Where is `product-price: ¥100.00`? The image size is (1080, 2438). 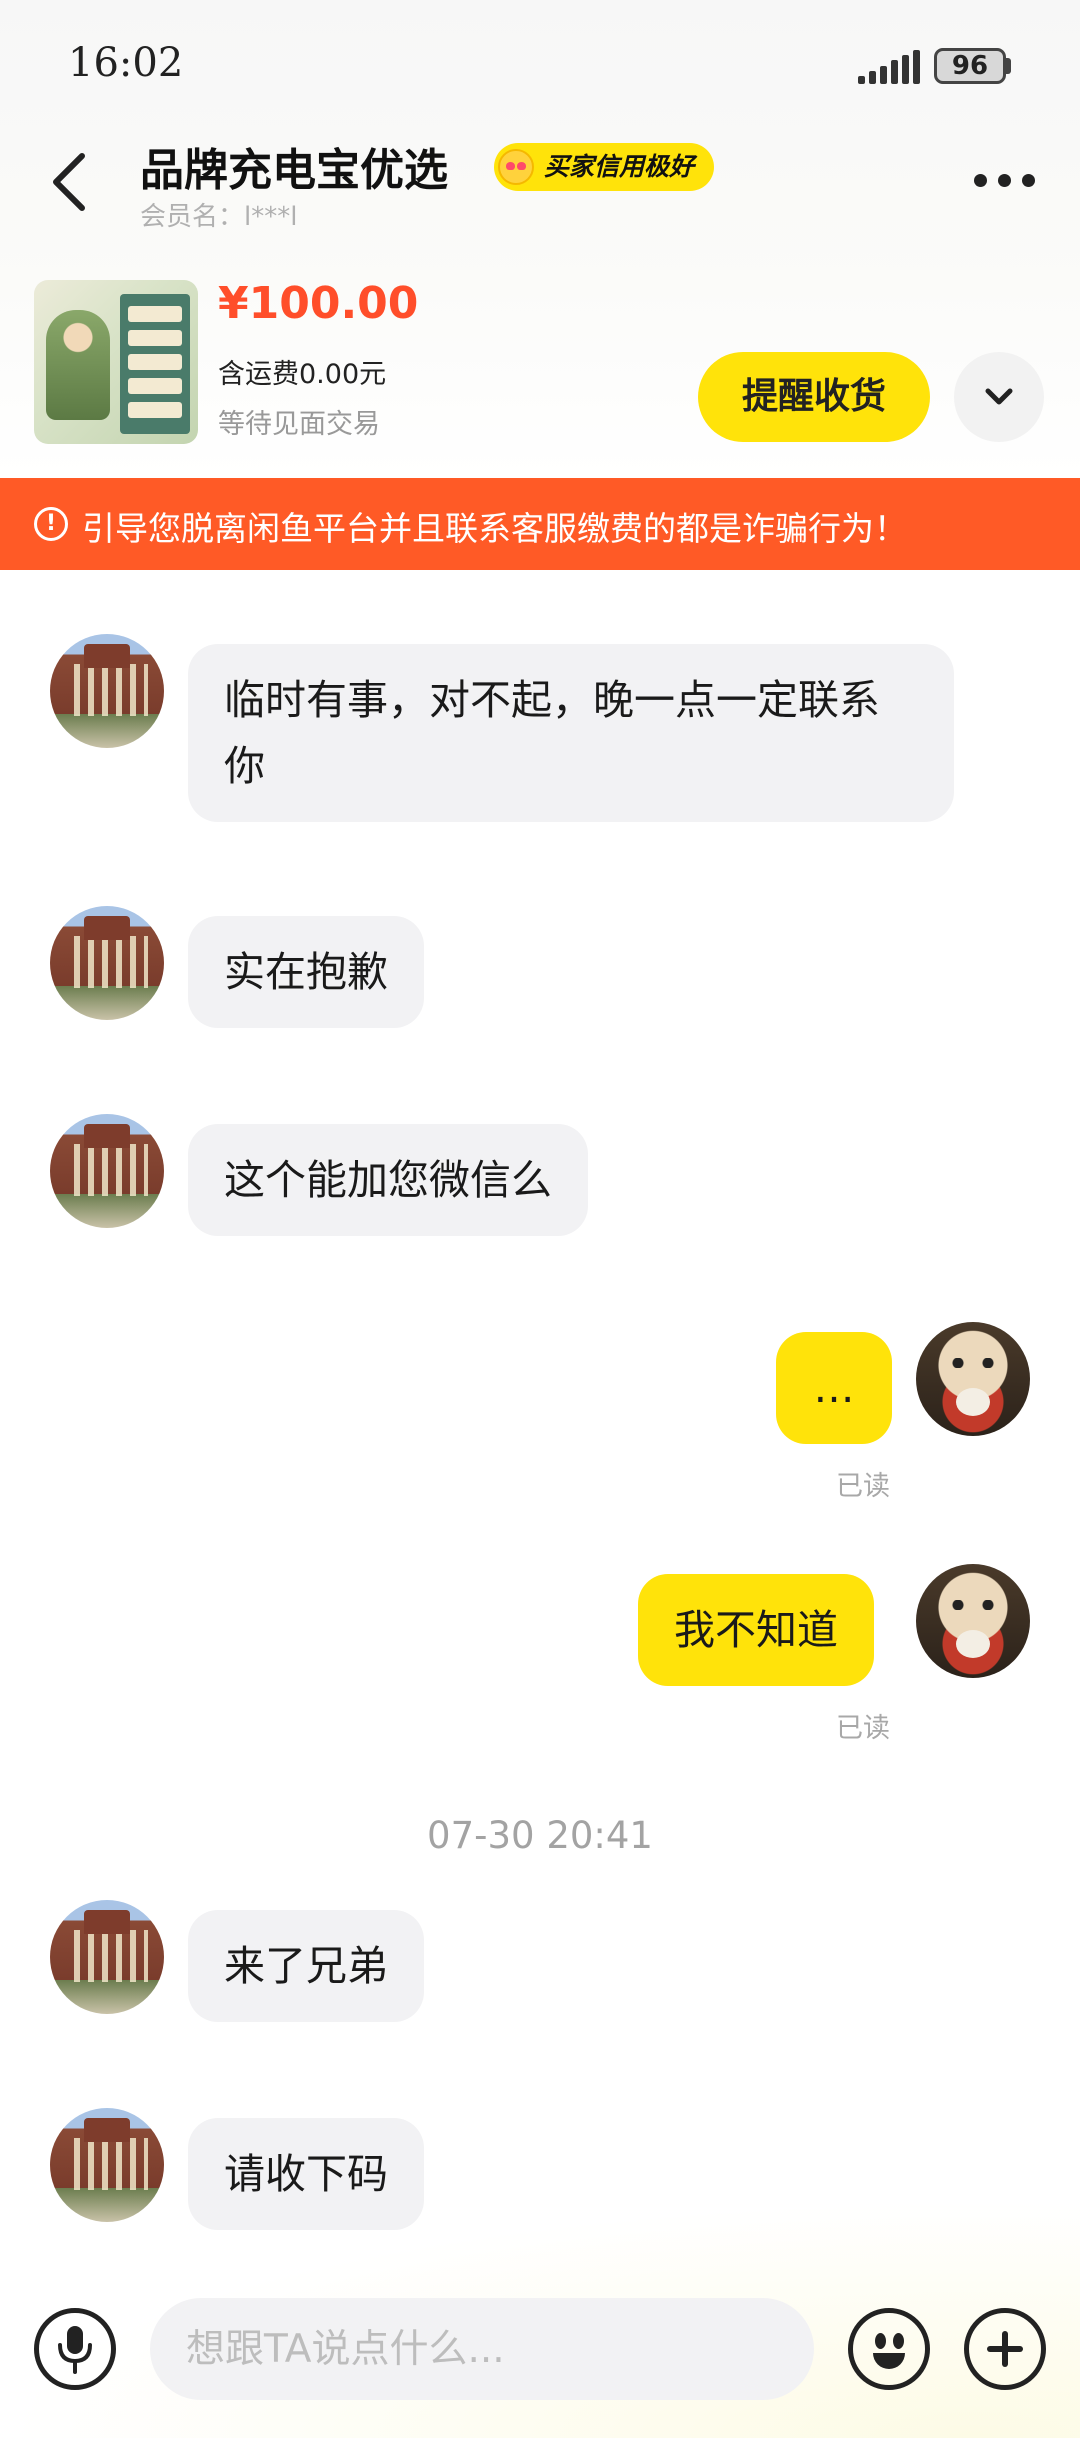 product-price: ¥100.00 is located at coordinates (318, 303).